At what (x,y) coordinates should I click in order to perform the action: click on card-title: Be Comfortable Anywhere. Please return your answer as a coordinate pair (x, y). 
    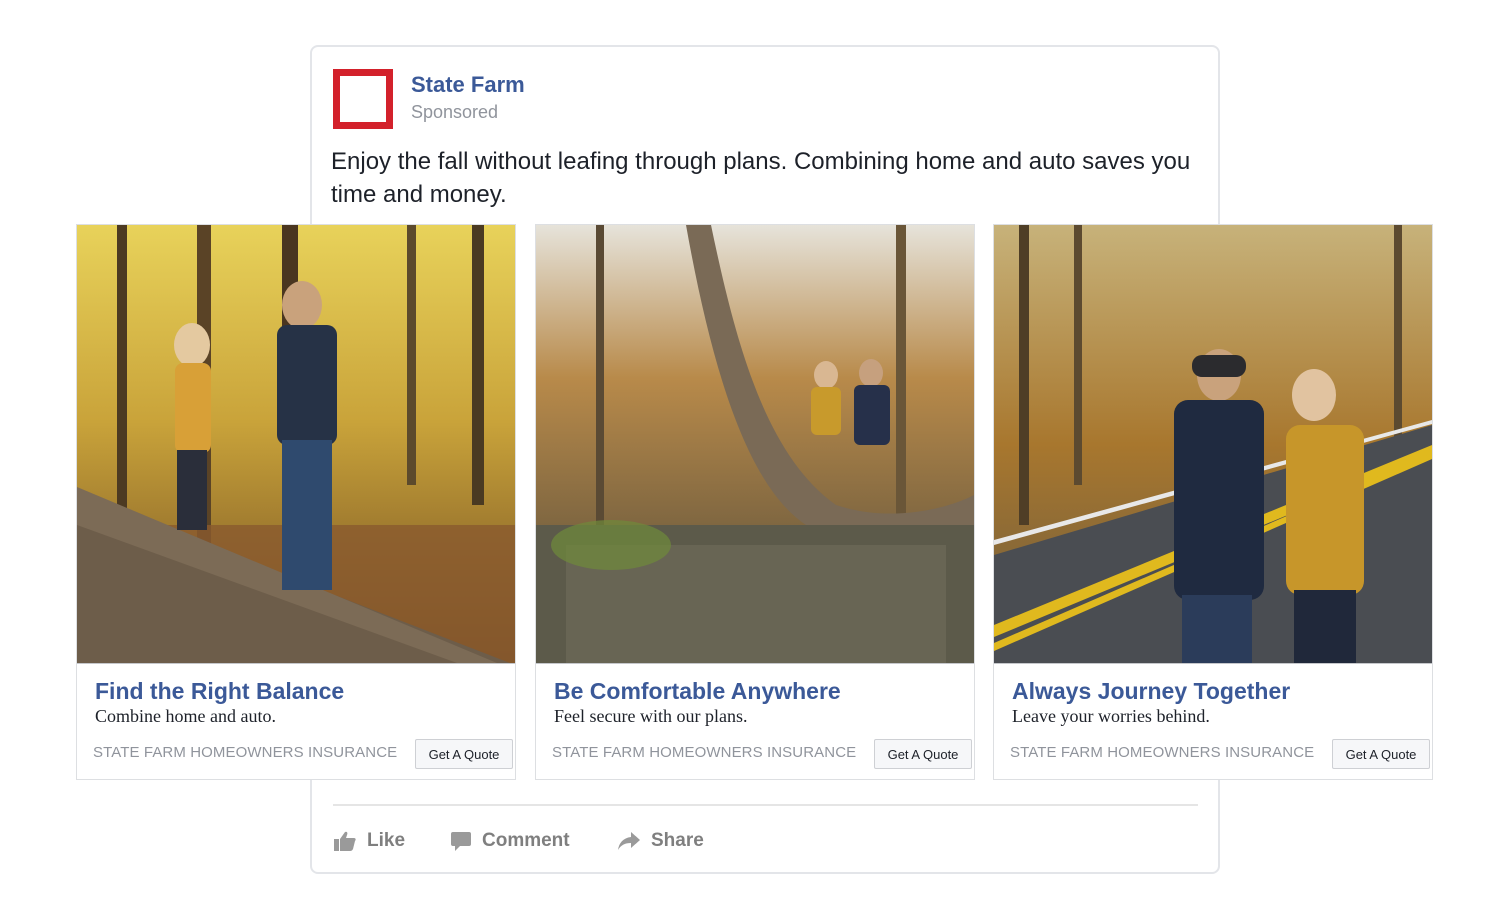
    Looking at the image, I should click on (697, 691).